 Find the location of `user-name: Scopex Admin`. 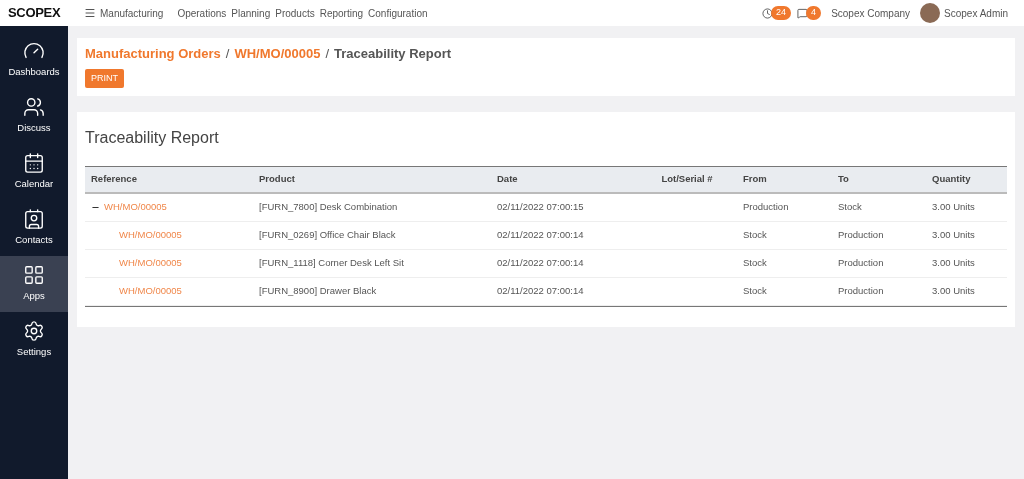

user-name: Scopex Admin is located at coordinates (976, 13).